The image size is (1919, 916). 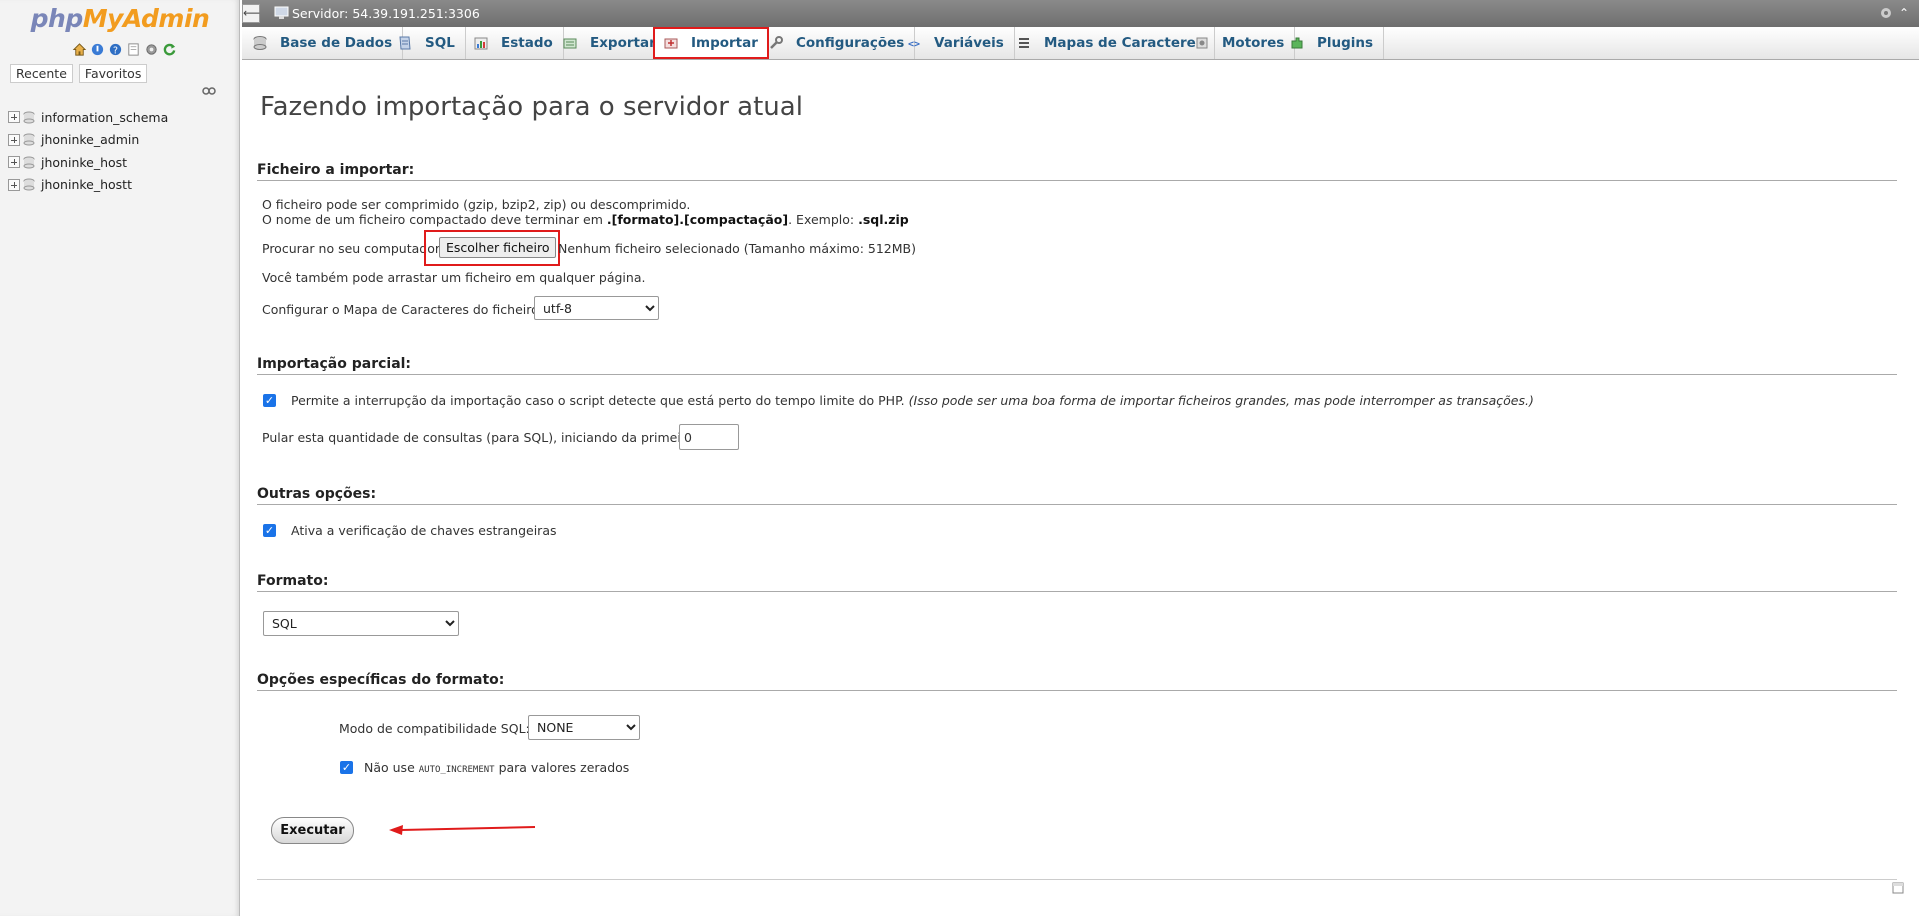 What do you see at coordinates (281, 12) in the screenshot?
I see `server-icon` at bounding box center [281, 12].